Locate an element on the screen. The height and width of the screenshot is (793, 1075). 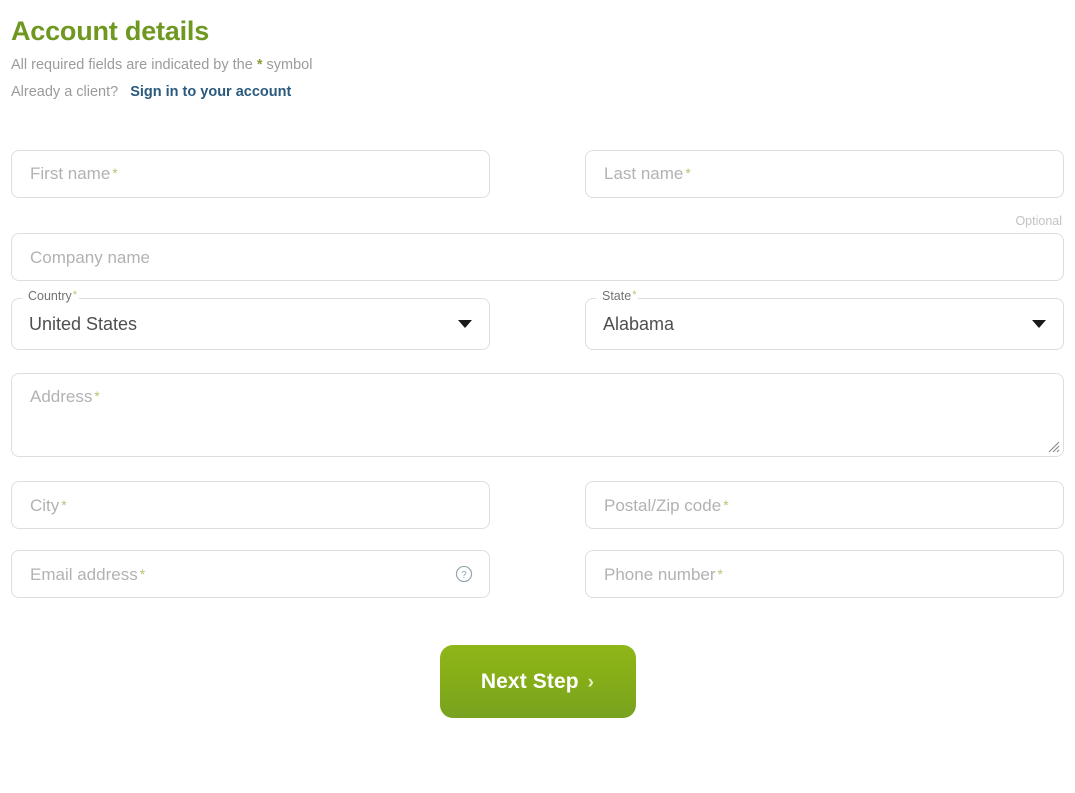
city-field: City * is located at coordinates (250, 505).